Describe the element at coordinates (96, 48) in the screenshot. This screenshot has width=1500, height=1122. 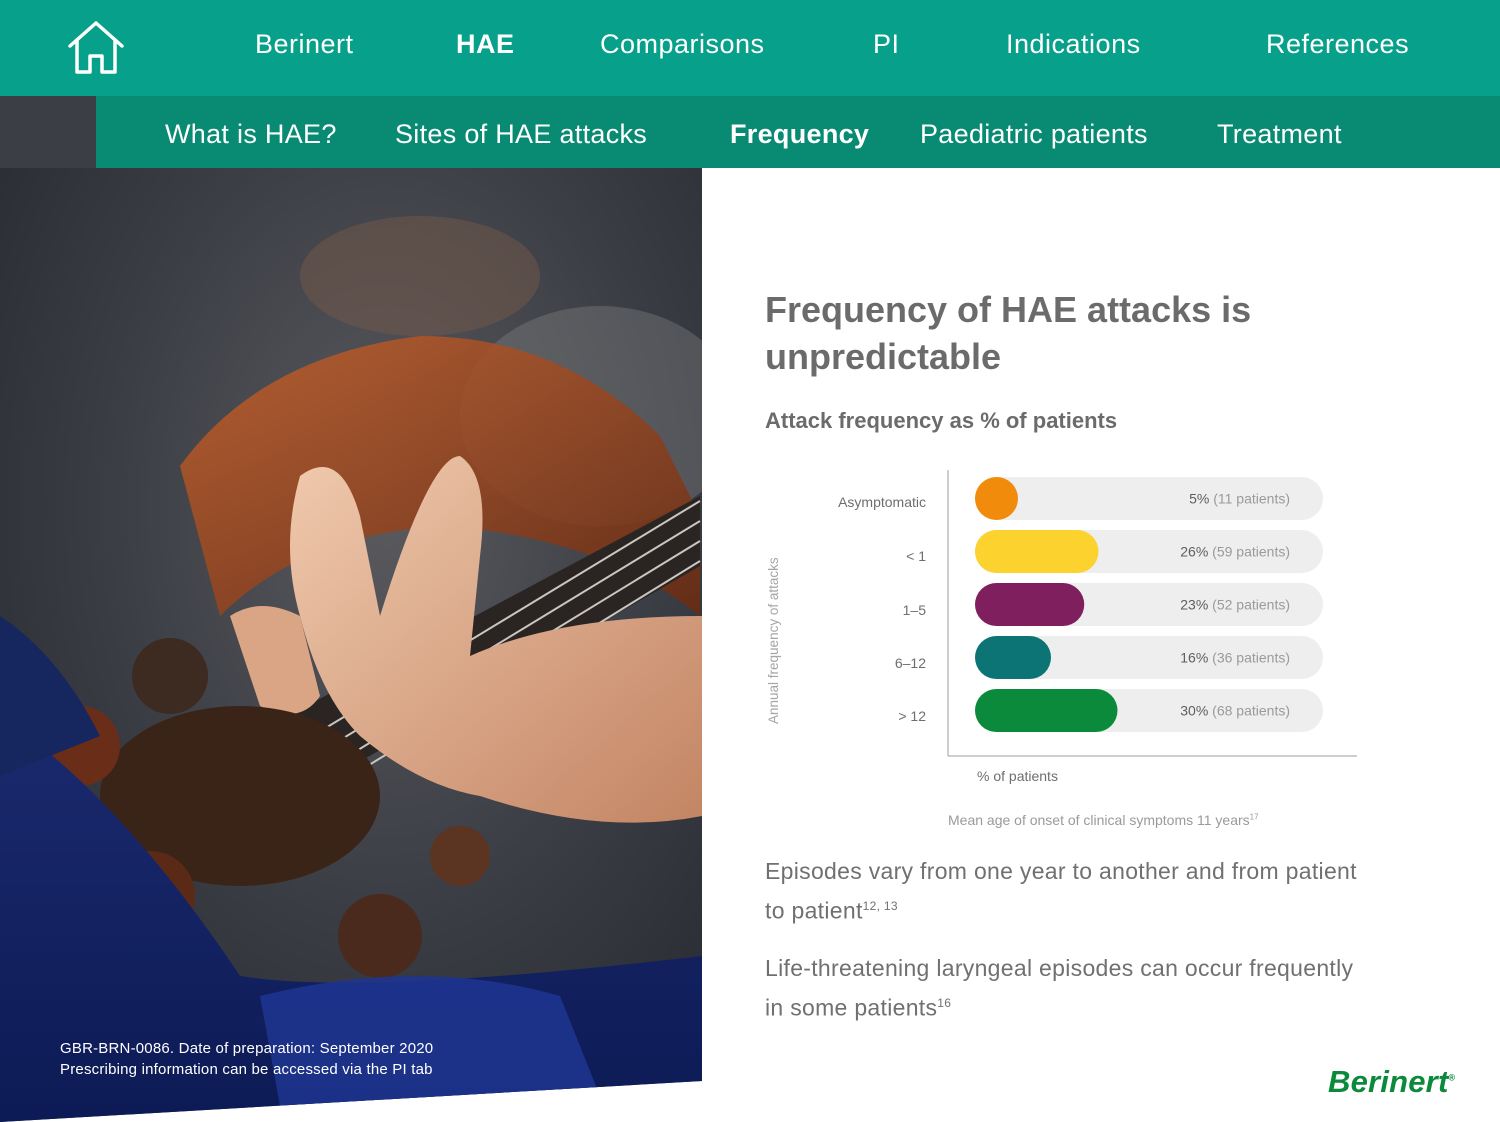
I see `home-icon` at that location.